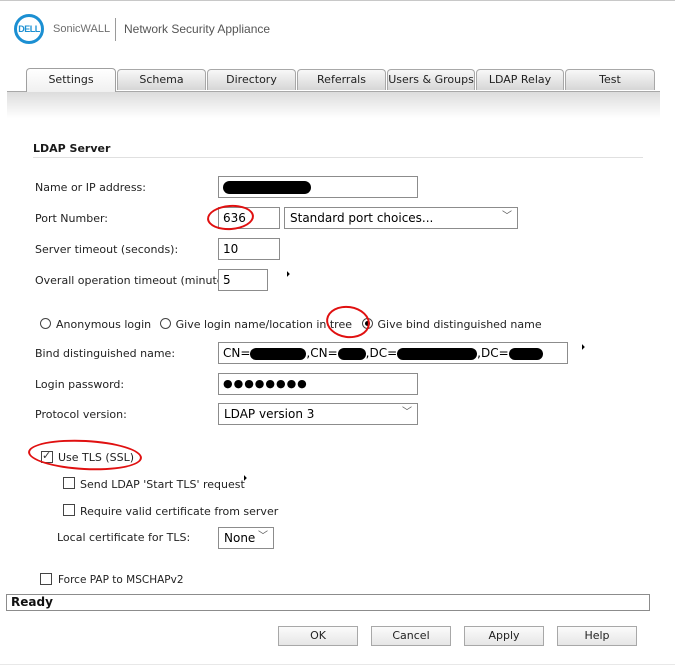 This screenshot has width=675, height=665. What do you see at coordinates (318, 414) in the screenshot?
I see `protocol-version-select: LDAP version 3 ﹀` at bounding box center [318, 414].